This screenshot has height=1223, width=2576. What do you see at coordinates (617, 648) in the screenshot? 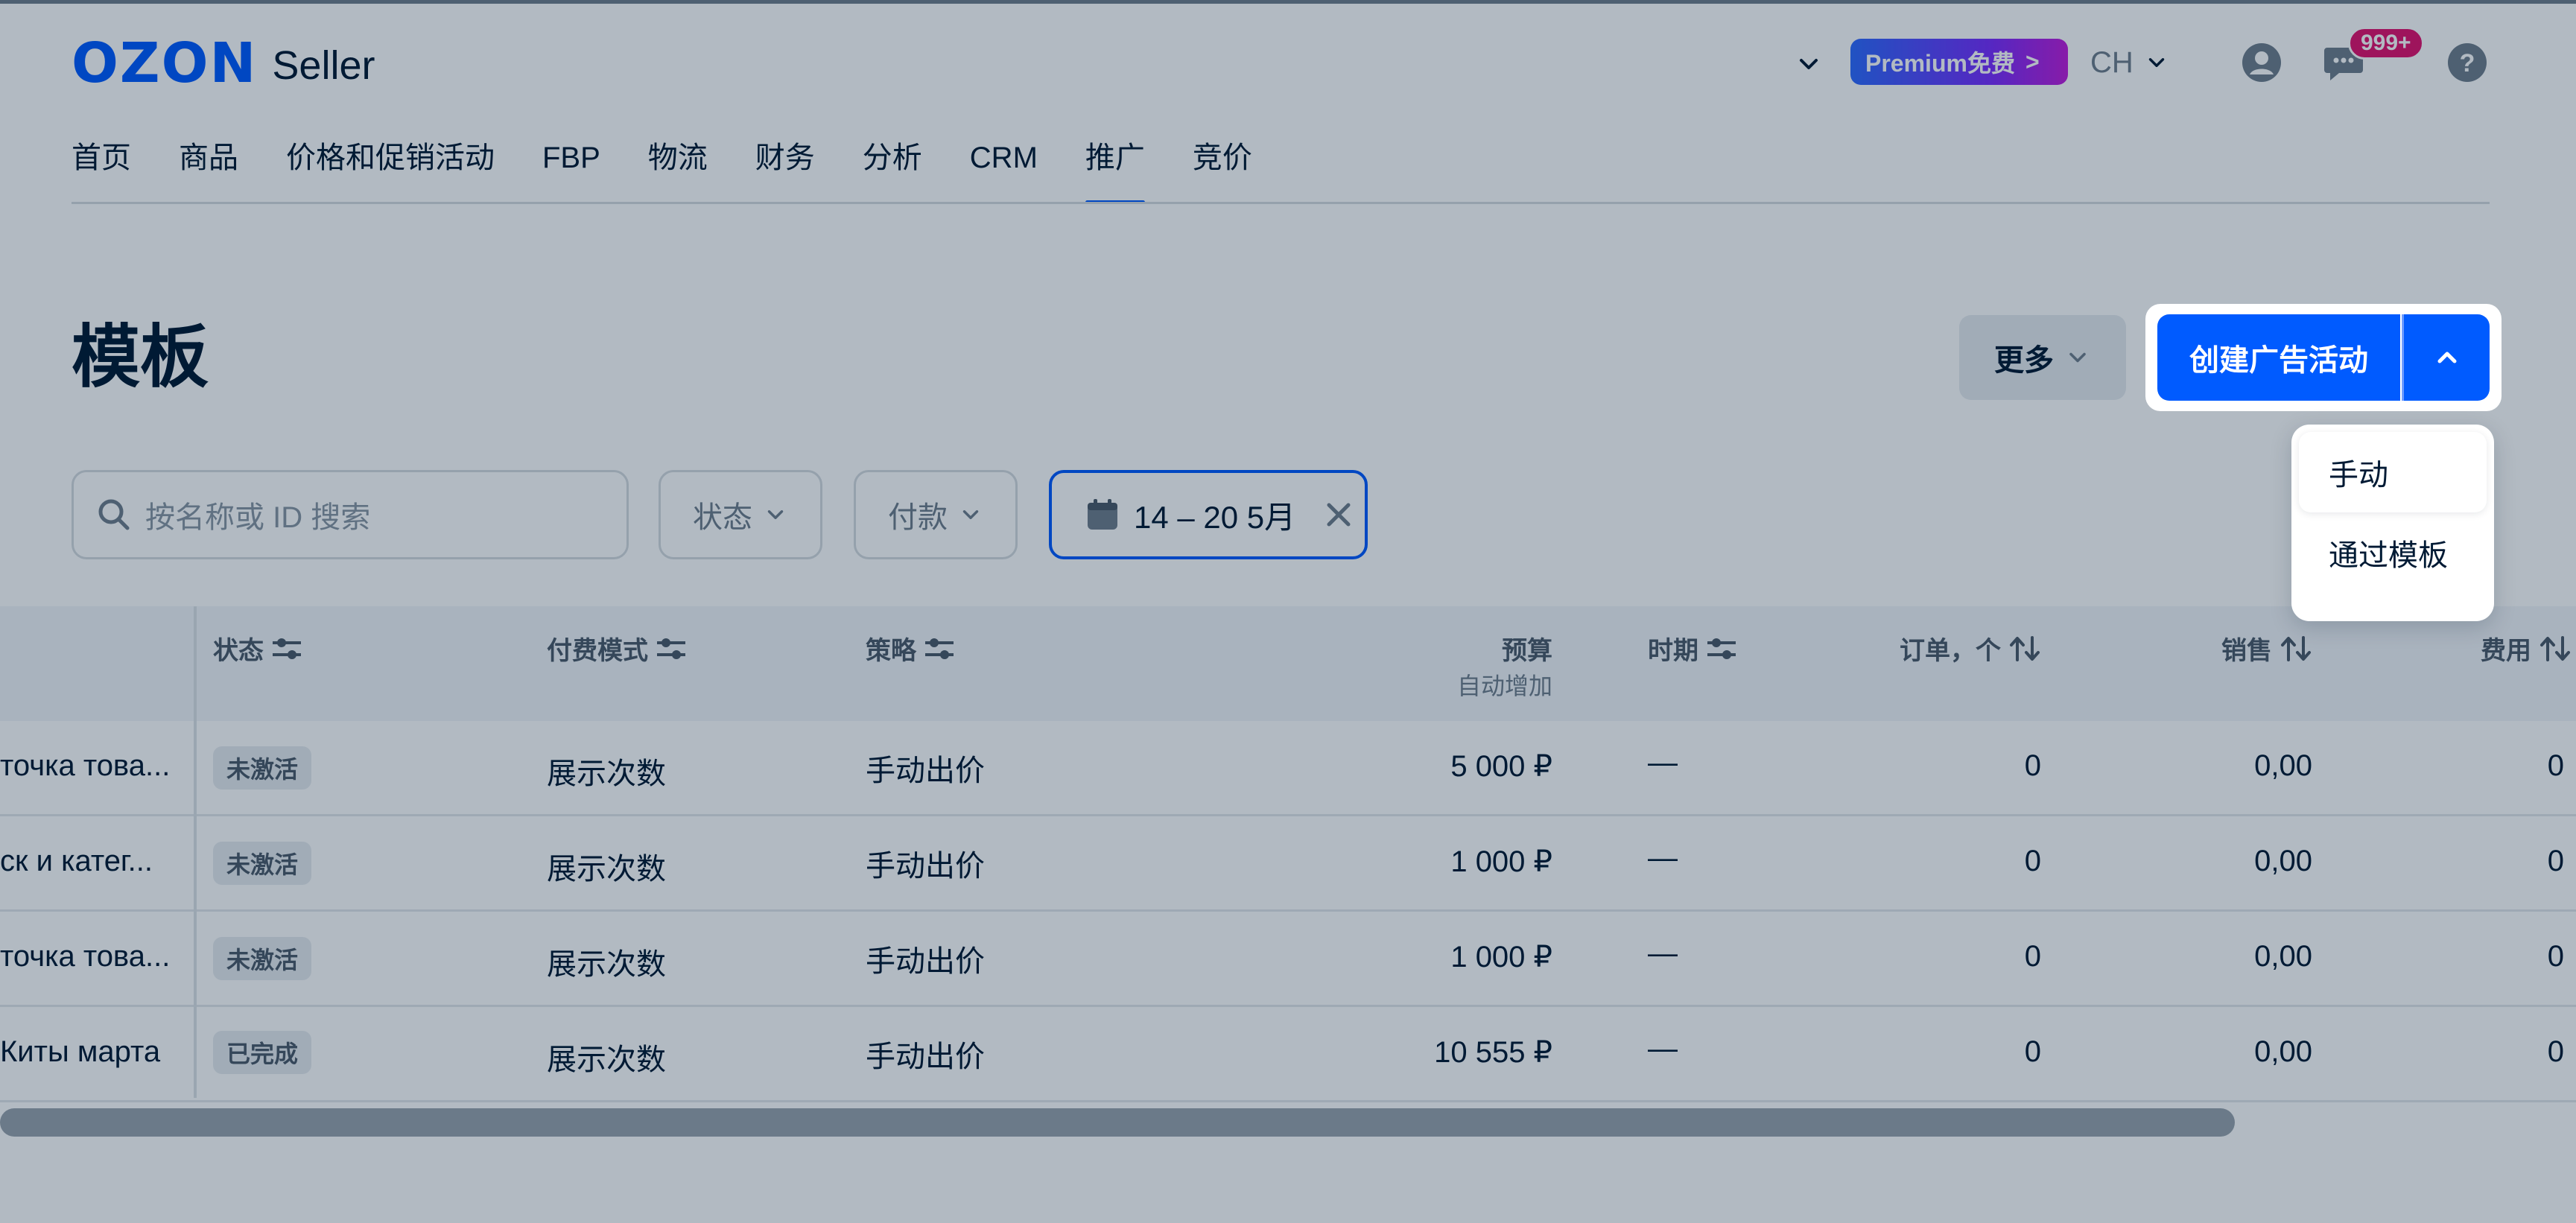
I see `column-header-payment-model: 付费模式` at bounding box center [617, 648].